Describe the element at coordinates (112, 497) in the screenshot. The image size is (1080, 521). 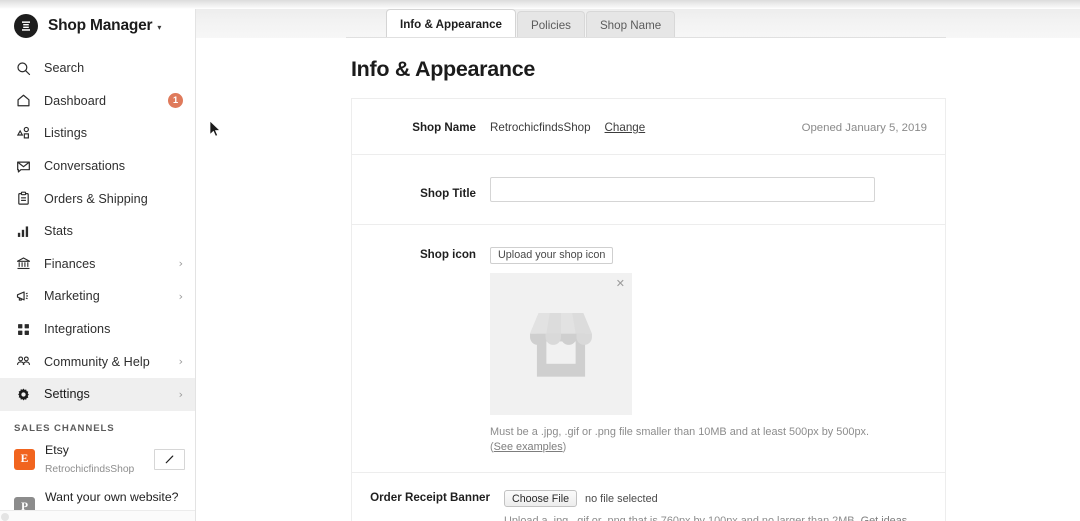
I see `sales-channel-title: Want your own website?` at that location.